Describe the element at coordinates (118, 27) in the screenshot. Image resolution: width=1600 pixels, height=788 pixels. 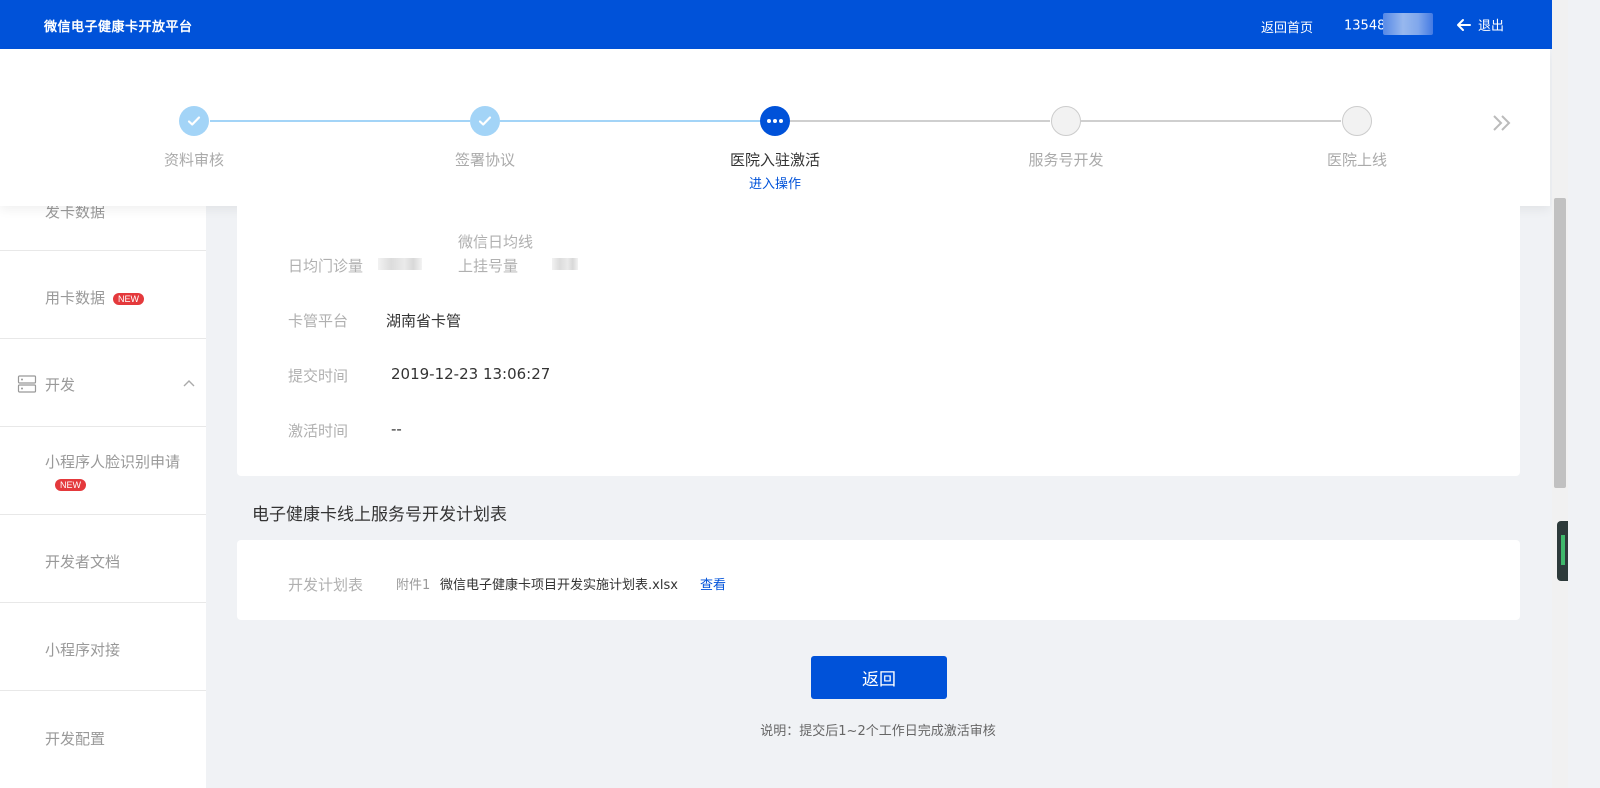
I see `brand-title: 微信电子健康卡开放平台` at that location.